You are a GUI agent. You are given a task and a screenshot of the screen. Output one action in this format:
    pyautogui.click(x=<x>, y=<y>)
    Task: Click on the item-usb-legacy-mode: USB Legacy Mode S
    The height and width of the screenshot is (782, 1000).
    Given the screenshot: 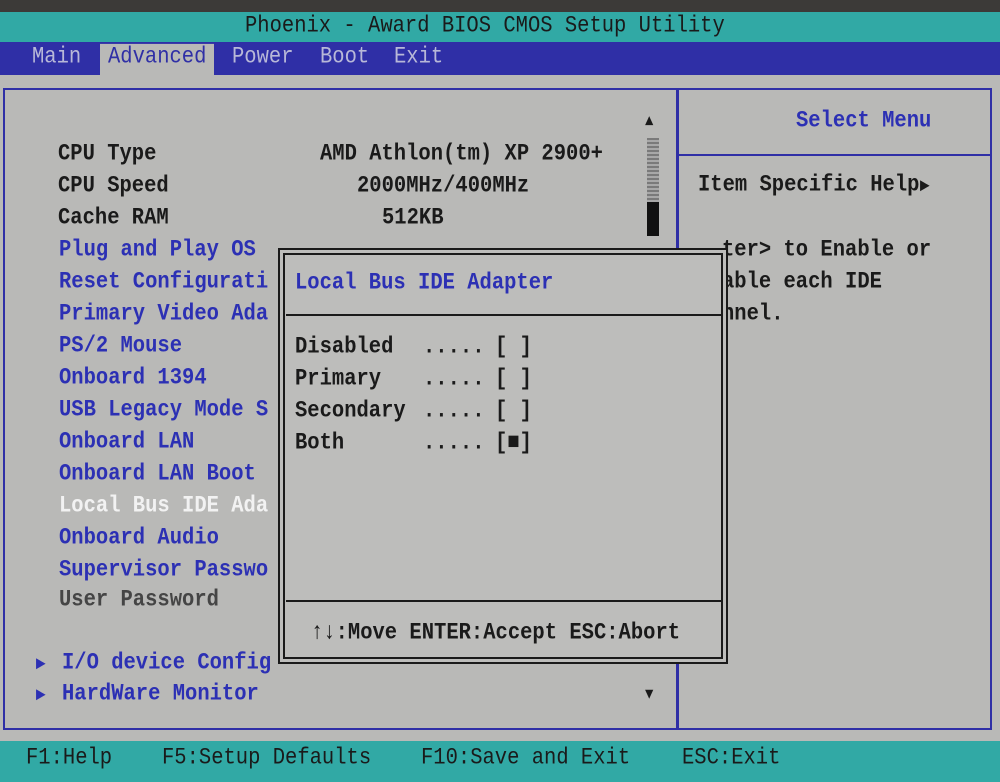 What is the action you would take?
    pyautogui.click(x=163, y=411)
    